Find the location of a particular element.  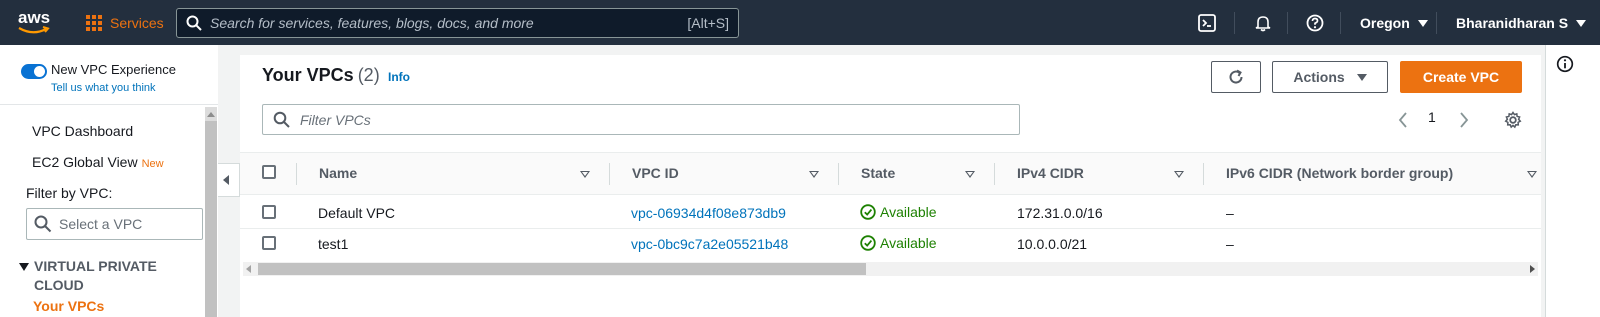

new-vpc-experience-label: New VPC Experience is located at coordinates (113, 69).